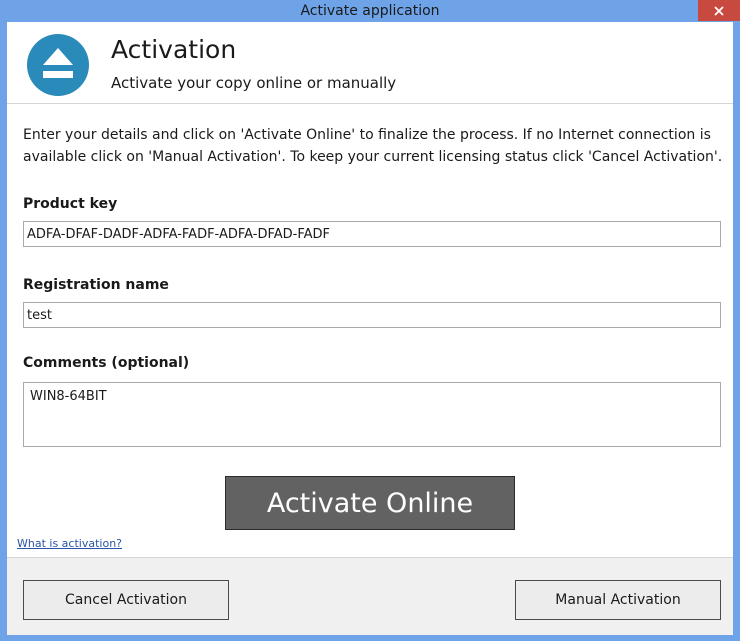  I want to click on product-key-label: Product key, so click(70, 204).